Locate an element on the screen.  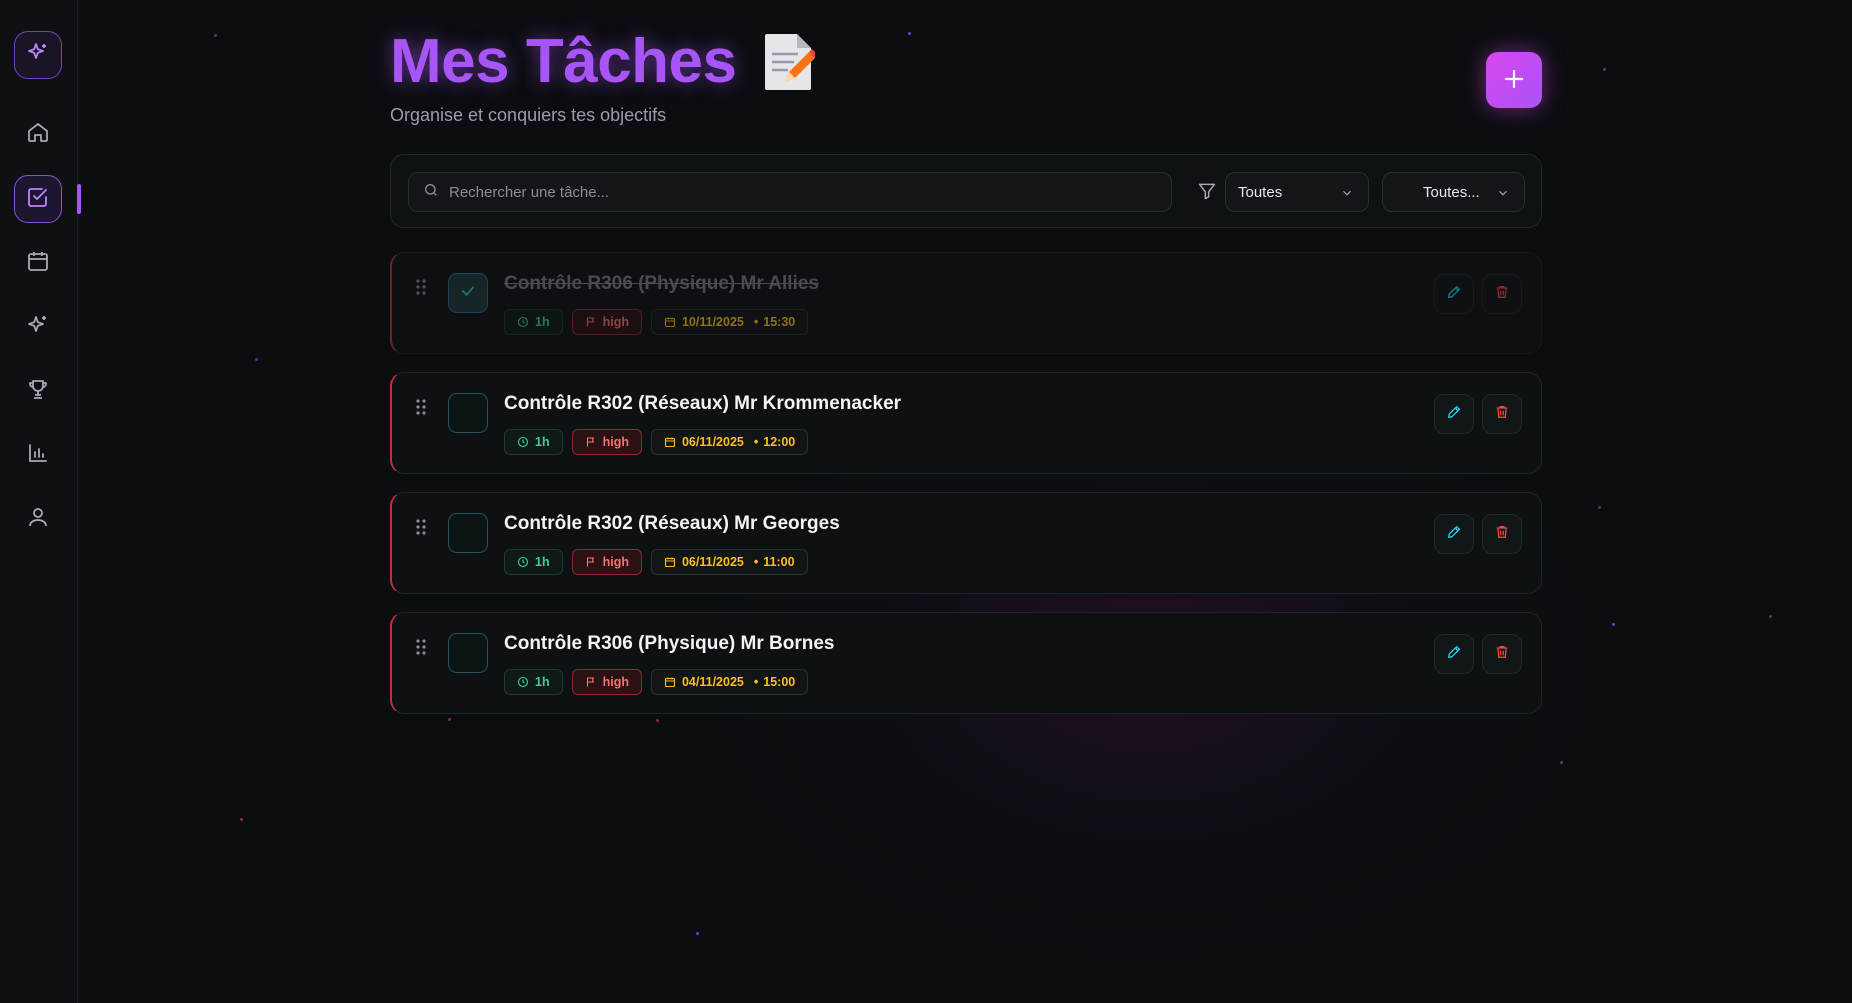
sidebar is located at coordinates (40, 501).